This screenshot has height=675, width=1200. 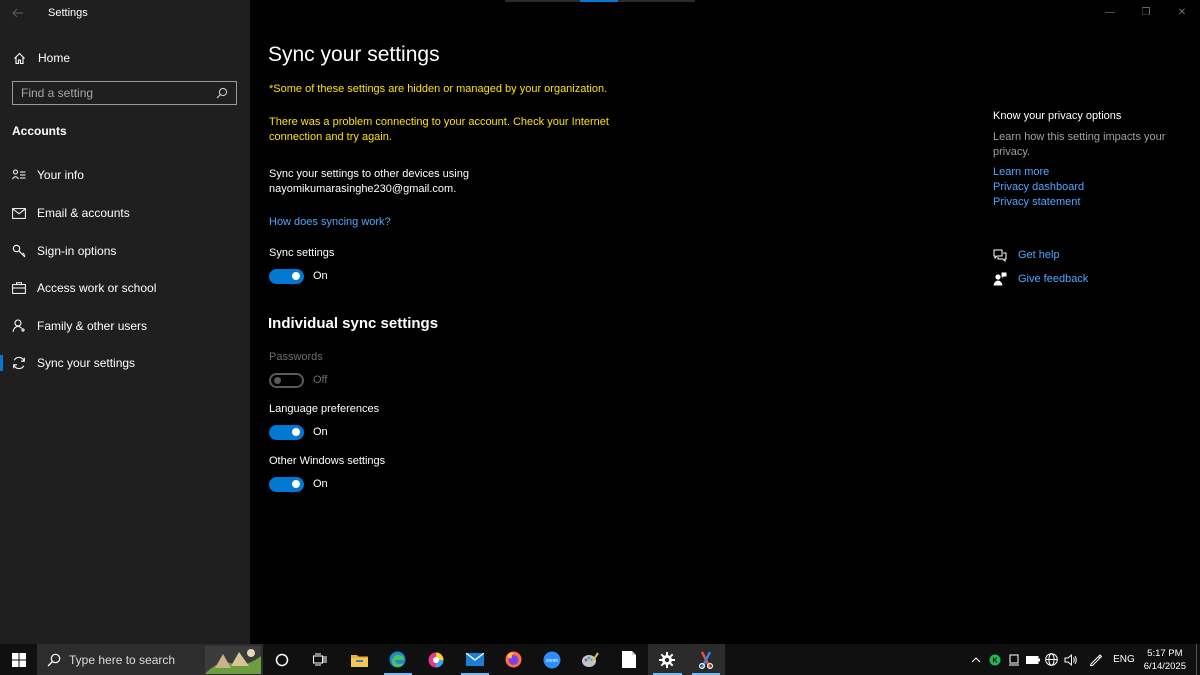 I want to click on sidebar-item-label: Family & other users, so click(x=92, y=326).